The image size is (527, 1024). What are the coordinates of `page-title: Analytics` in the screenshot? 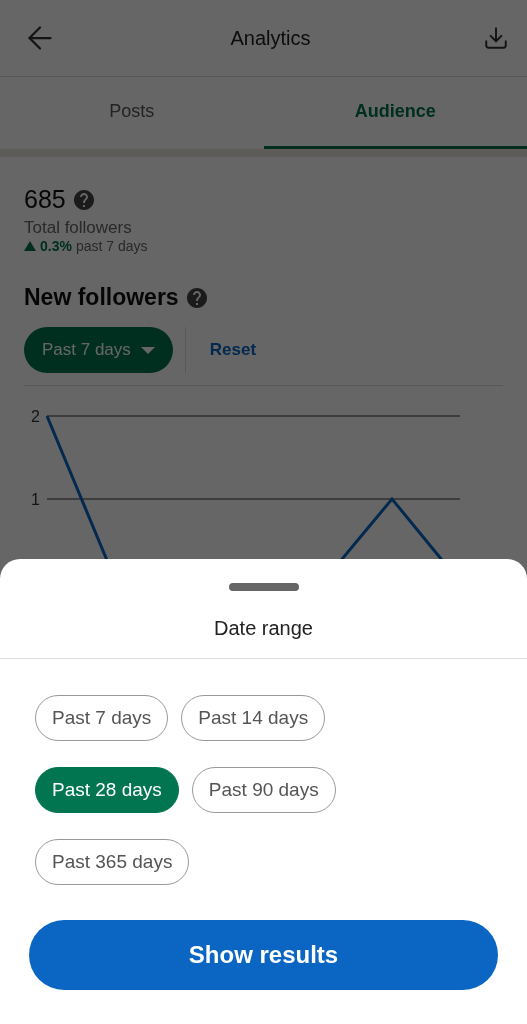 It's located at (270, 38).